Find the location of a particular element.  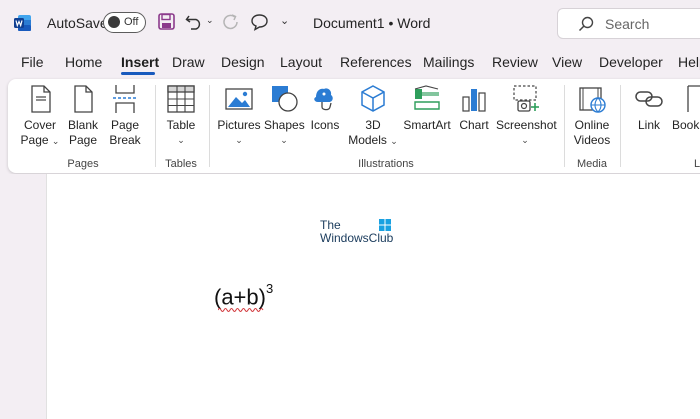

tab-mailings: Mailings is located at coordinates (448, 62).